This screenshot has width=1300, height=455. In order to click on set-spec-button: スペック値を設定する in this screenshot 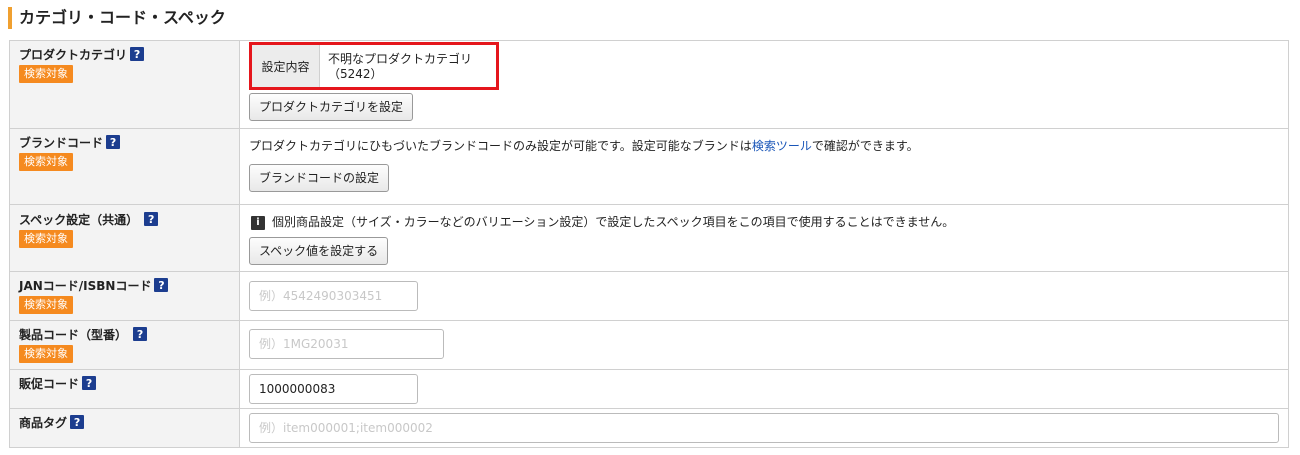, I will do `click(319, 251)`.